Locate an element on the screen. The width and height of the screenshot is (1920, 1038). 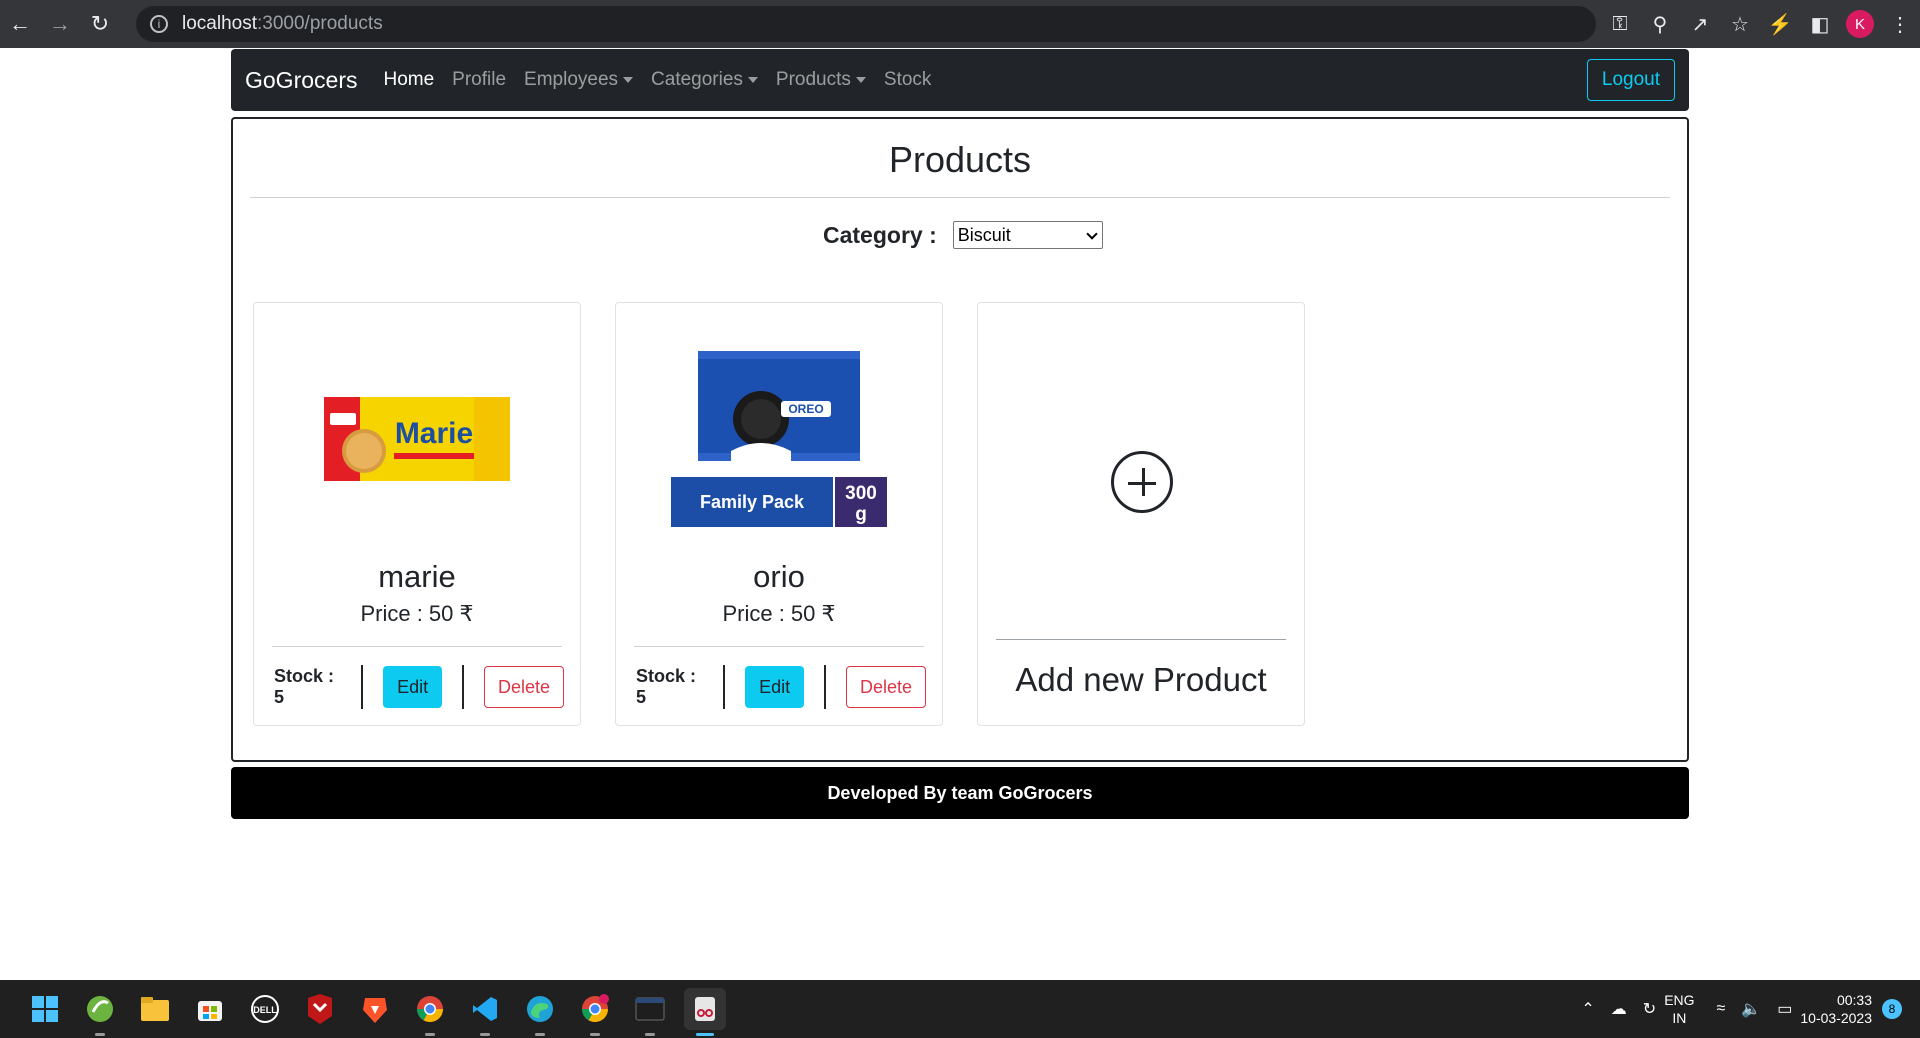
site-info-icon: i is located at coordinates (159, 24).